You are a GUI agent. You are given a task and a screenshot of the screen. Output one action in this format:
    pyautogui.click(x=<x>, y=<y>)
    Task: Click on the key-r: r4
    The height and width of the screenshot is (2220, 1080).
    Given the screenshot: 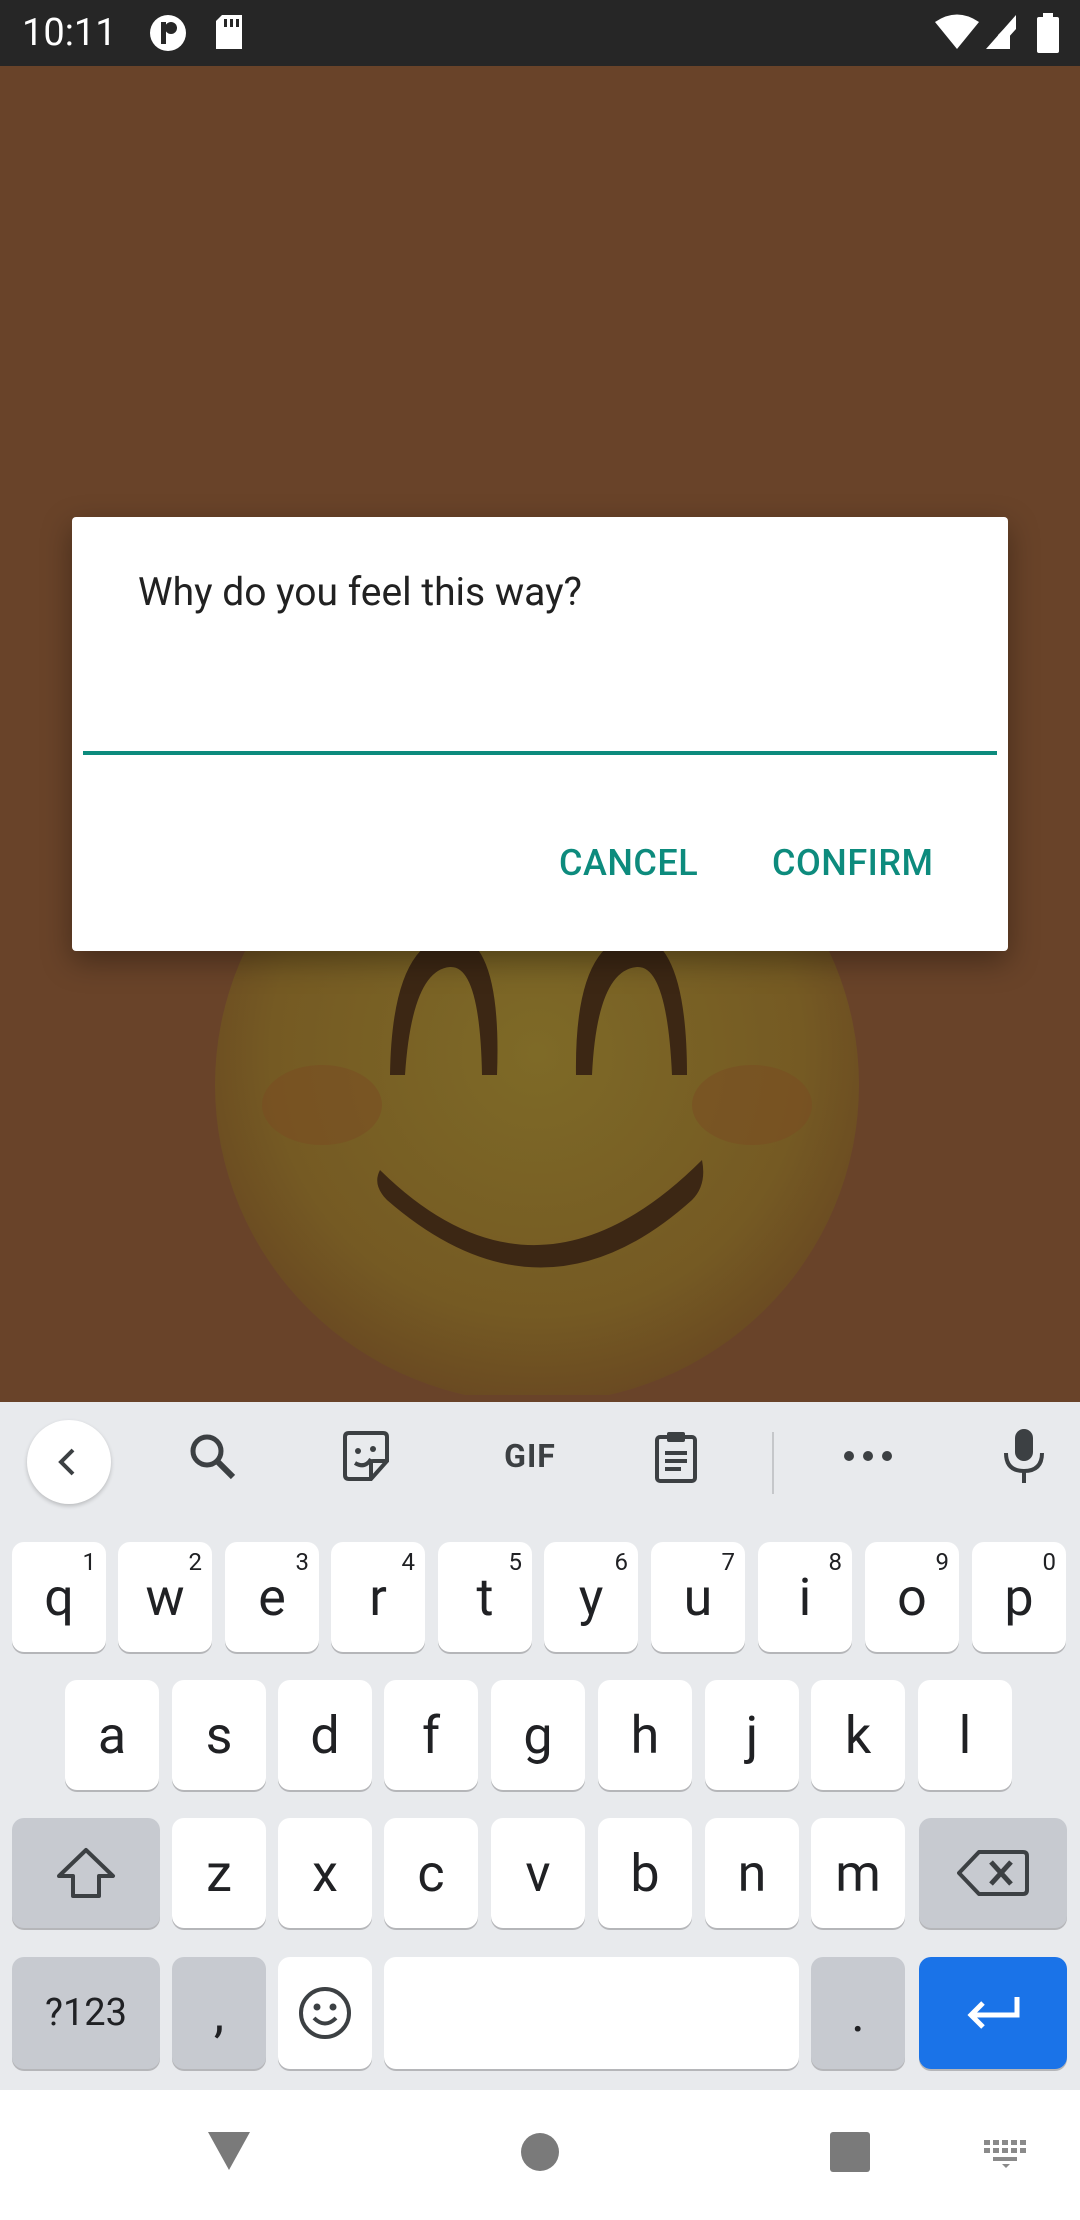 What is the action you would take?
    pyautogui.click(x=378, y=1597)
    